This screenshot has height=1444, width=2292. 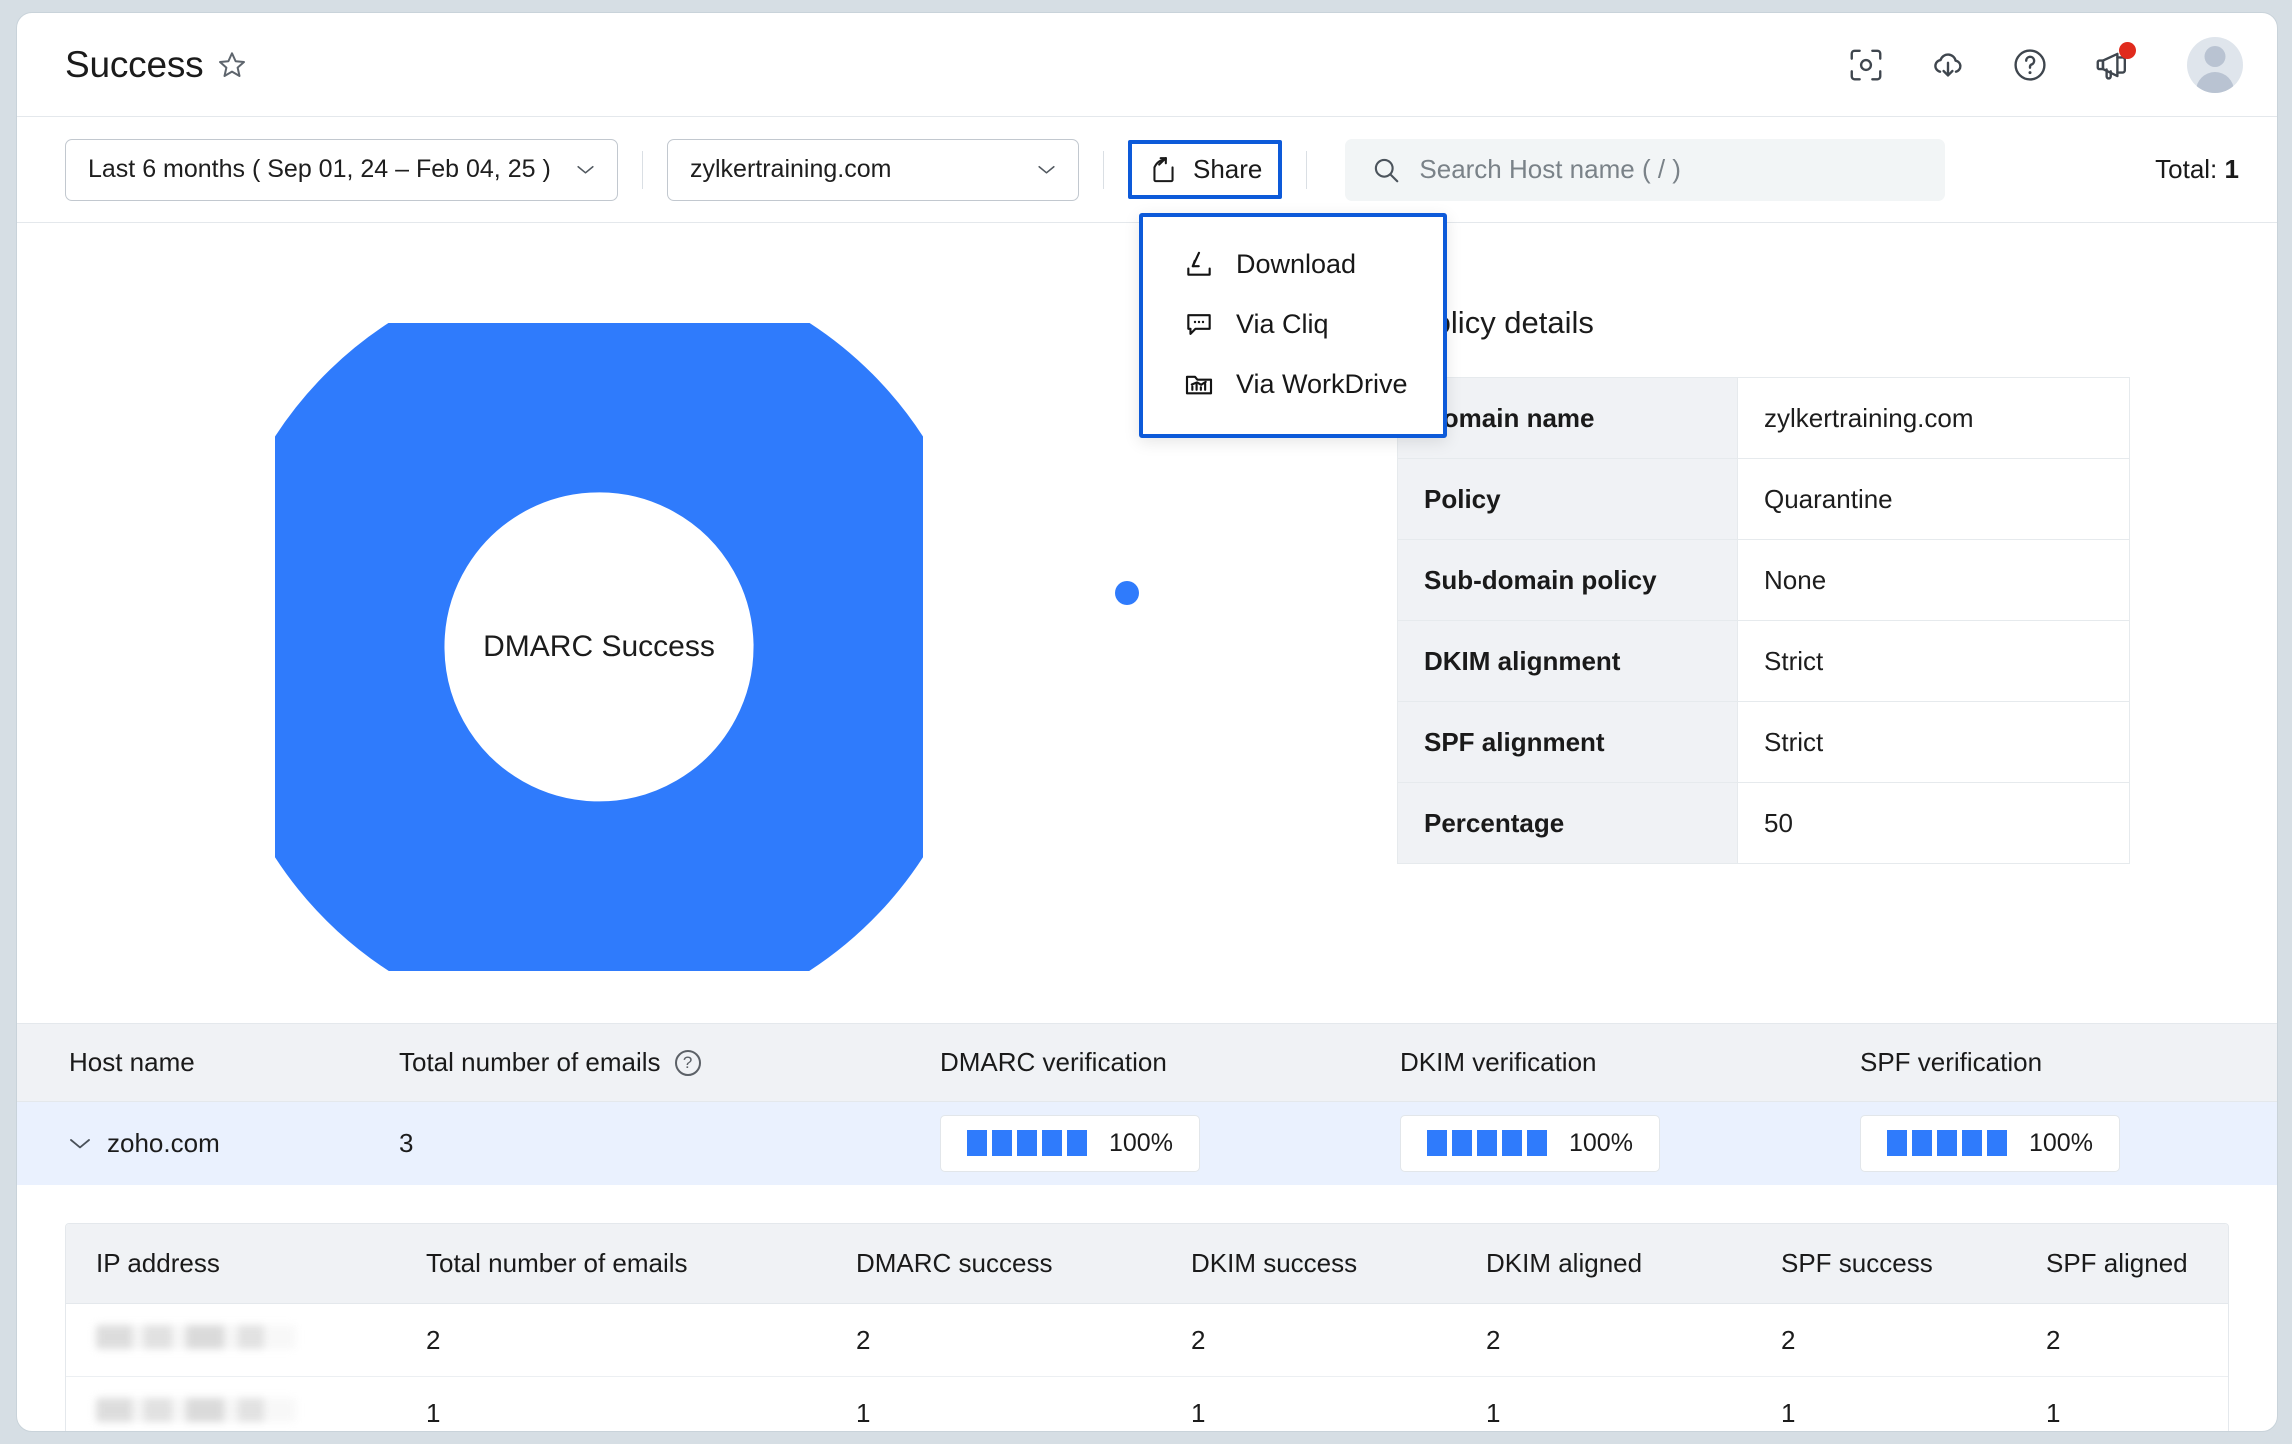 What do you see at coordinates (2122, 1263) in the screenshot?
I see `col-header-spf-aligned: SPF aligned` at bounding box center [2122, 1263].